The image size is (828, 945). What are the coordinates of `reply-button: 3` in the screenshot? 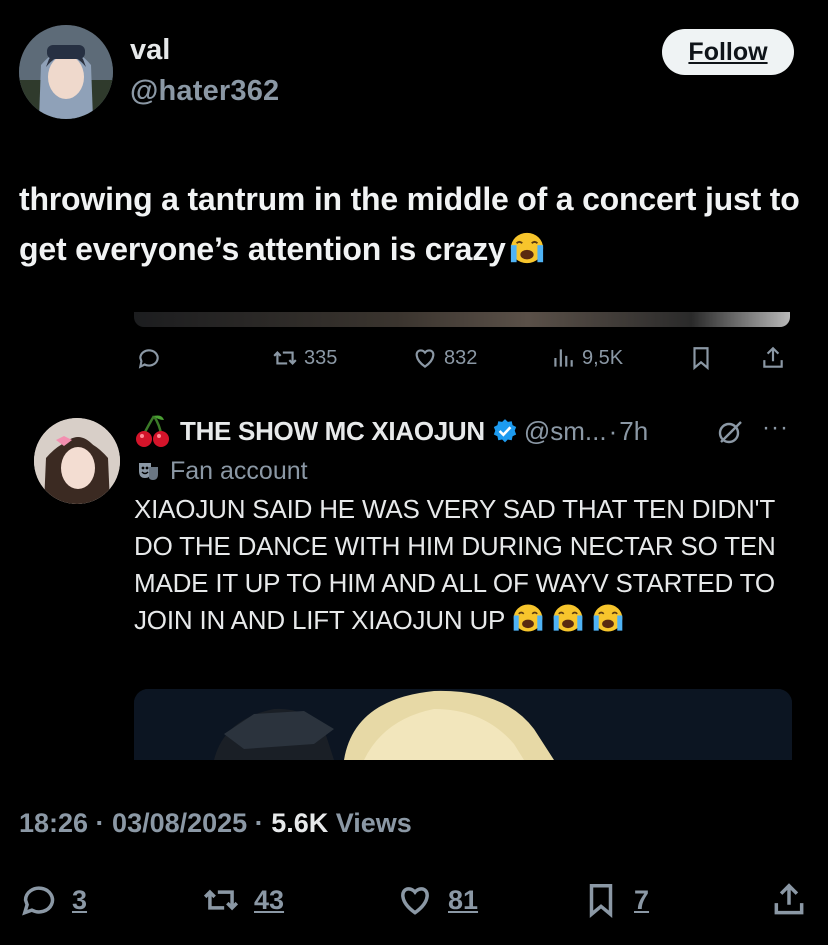 It's located at (53, 900).